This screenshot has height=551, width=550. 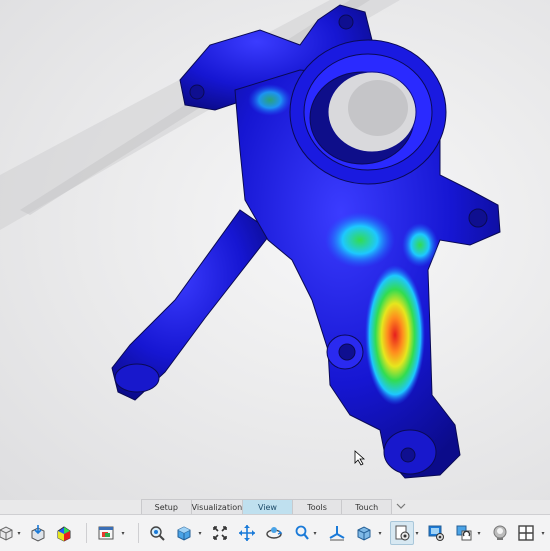 What do you see at coordinates (64, 533) in the screenshot?
I see `result-plot-icon` at bounding box center [64, 533].